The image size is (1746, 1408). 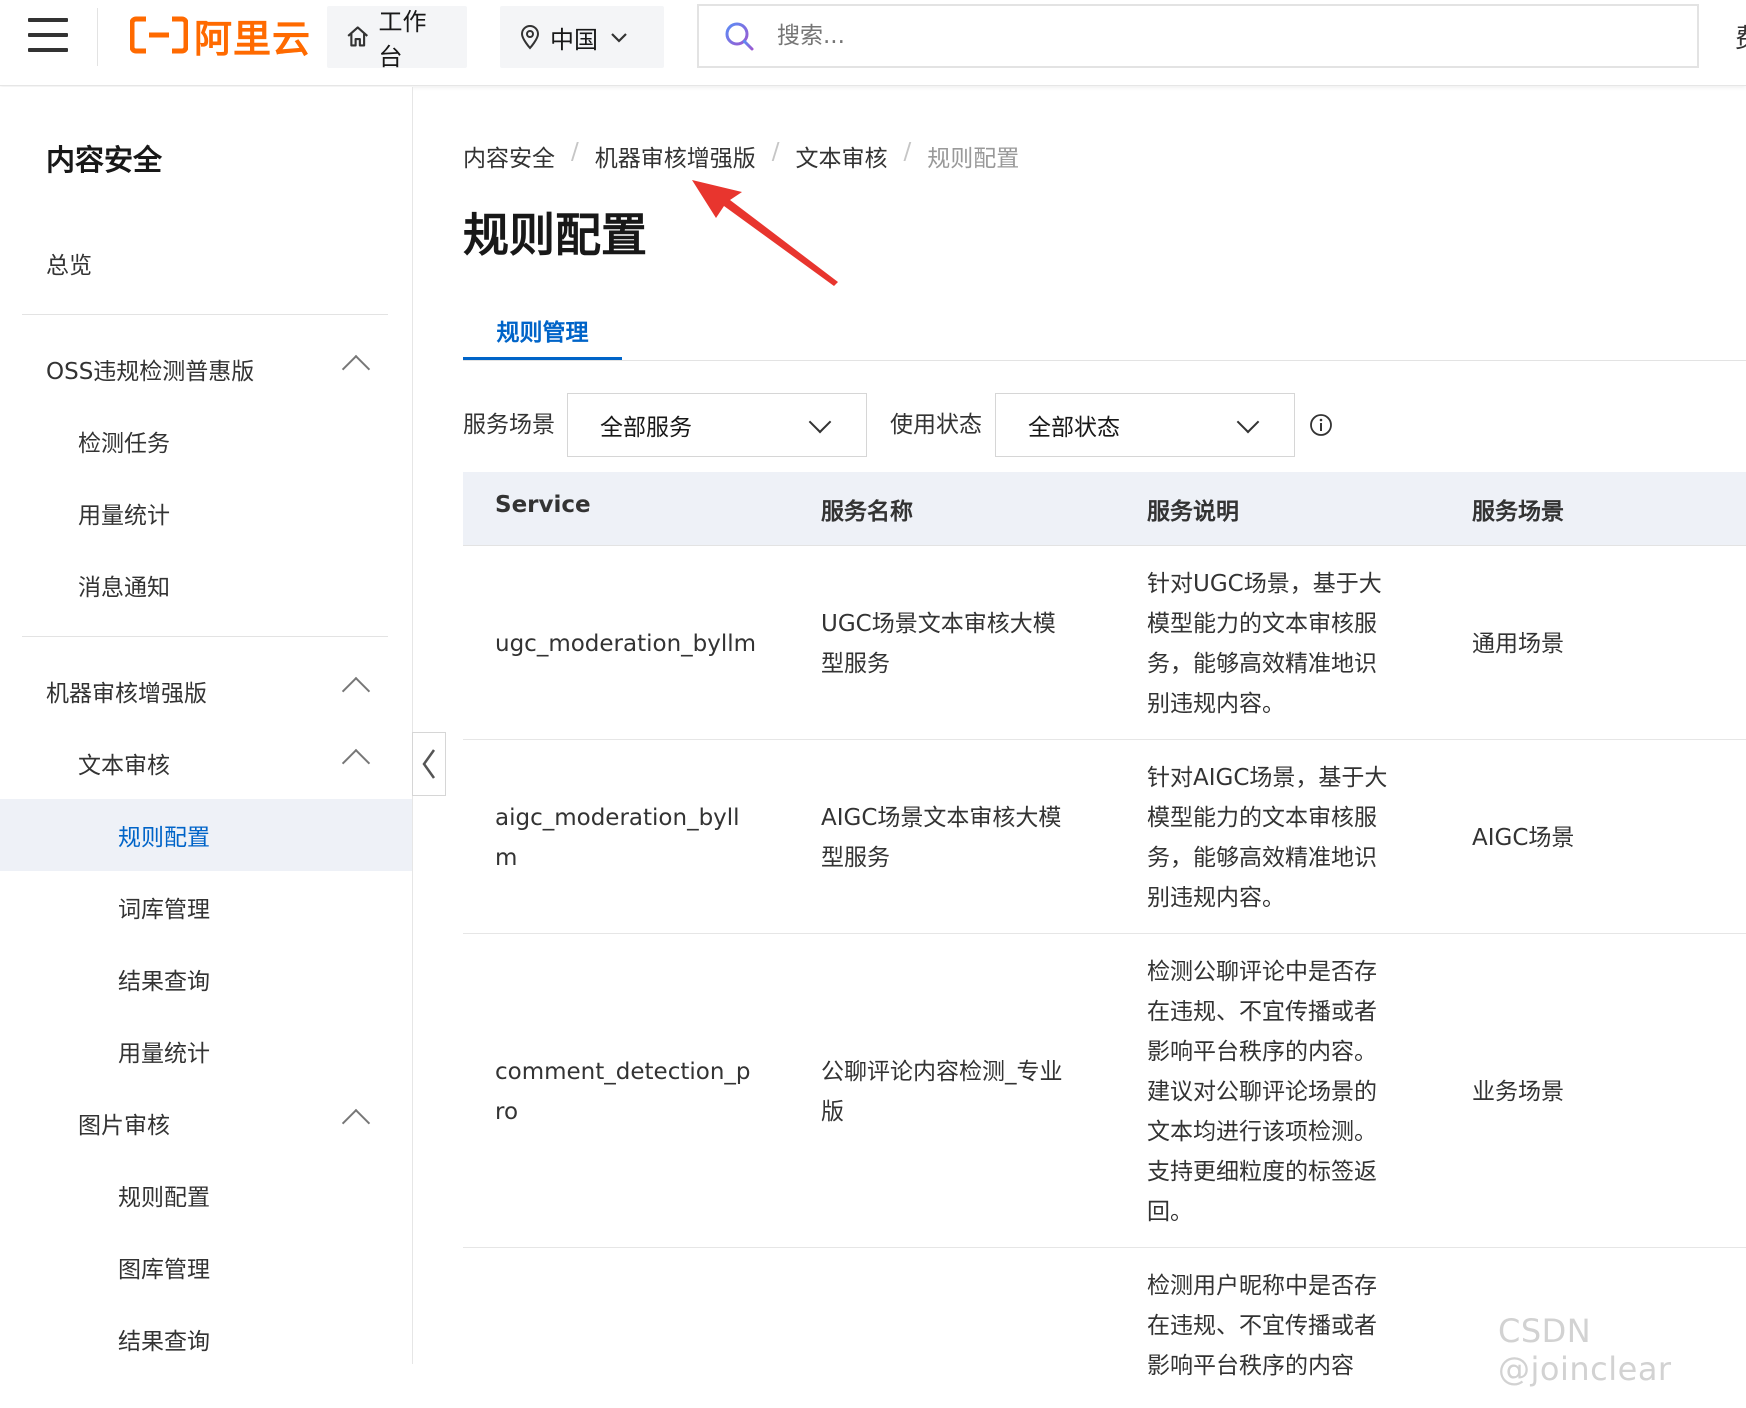 I want to click on sidebar-divider, so click(x=205, y=636).